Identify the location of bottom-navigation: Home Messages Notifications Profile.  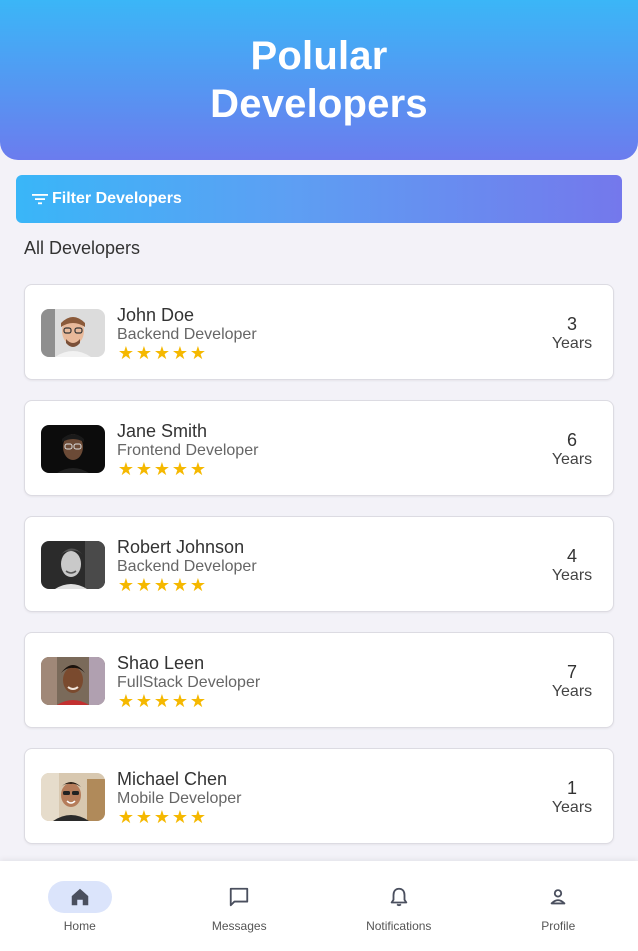
(319, 906).